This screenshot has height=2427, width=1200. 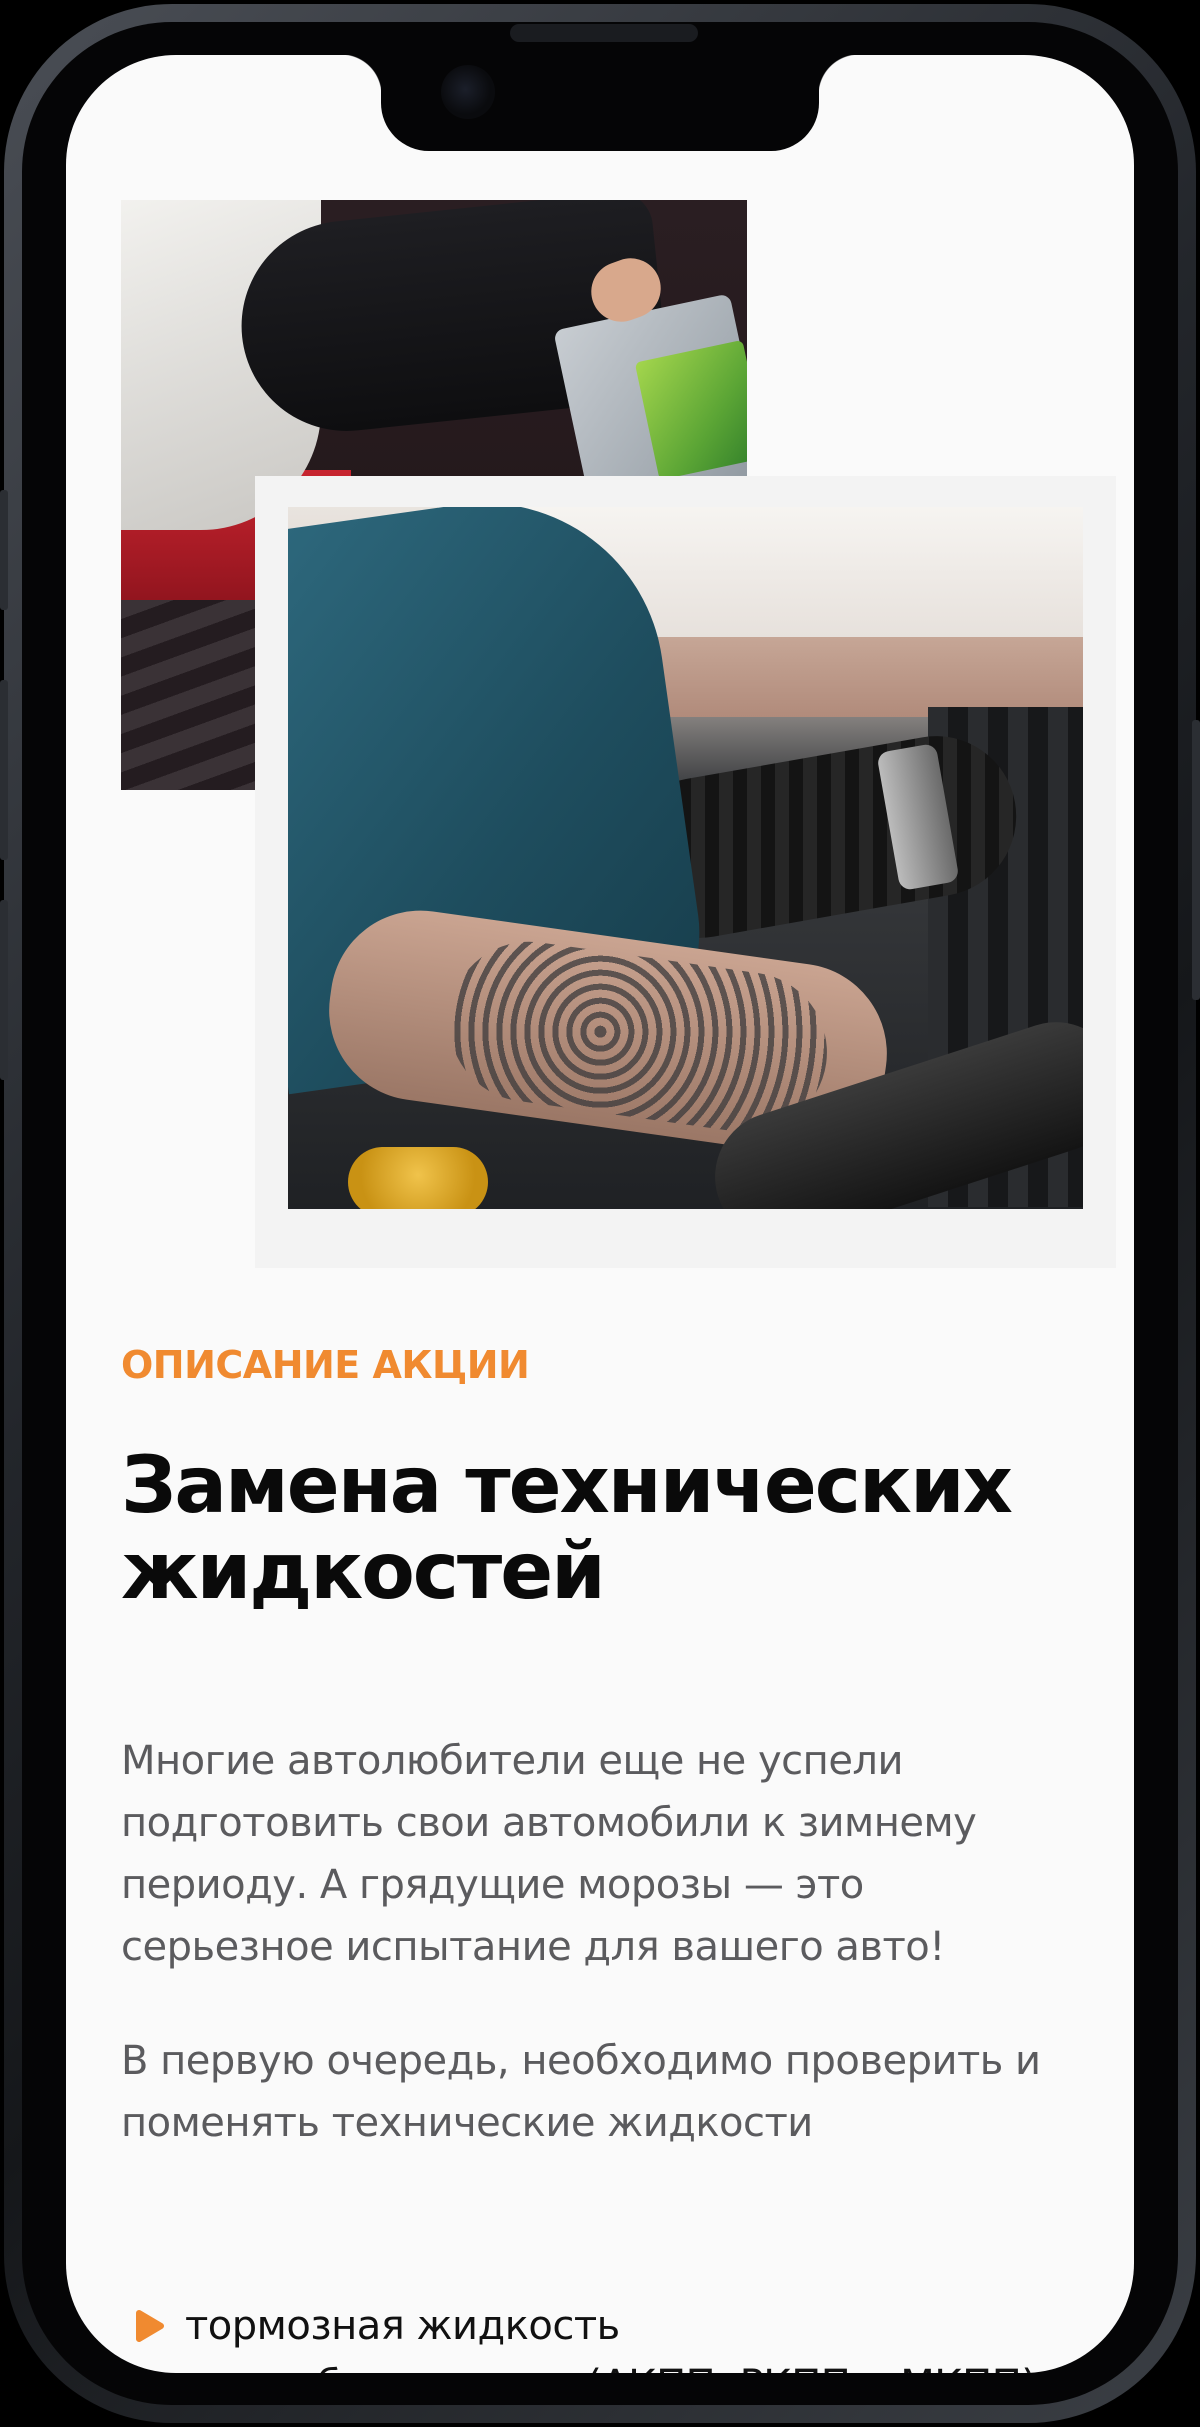 I want to click on volume-down-button, so click(x=4, y=990).